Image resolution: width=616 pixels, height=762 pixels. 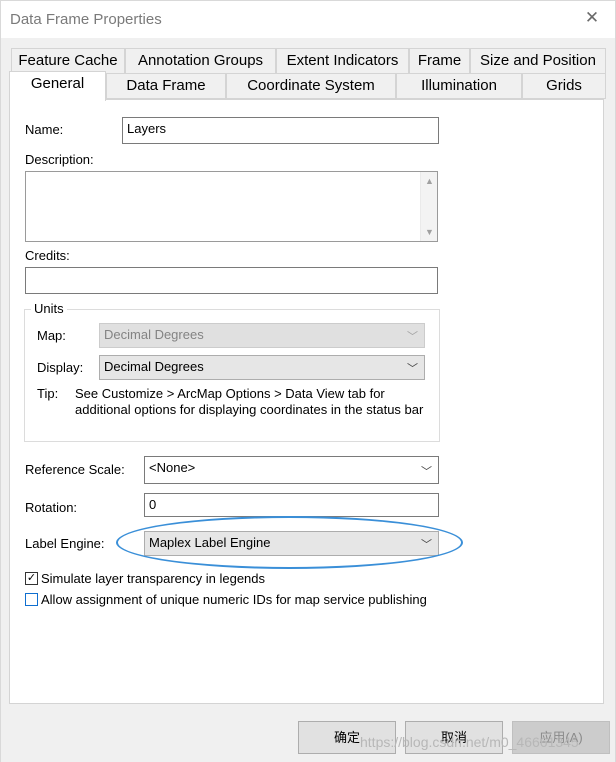 I want to click on tab-label: Coordinate System, so click(x=311, y=85).